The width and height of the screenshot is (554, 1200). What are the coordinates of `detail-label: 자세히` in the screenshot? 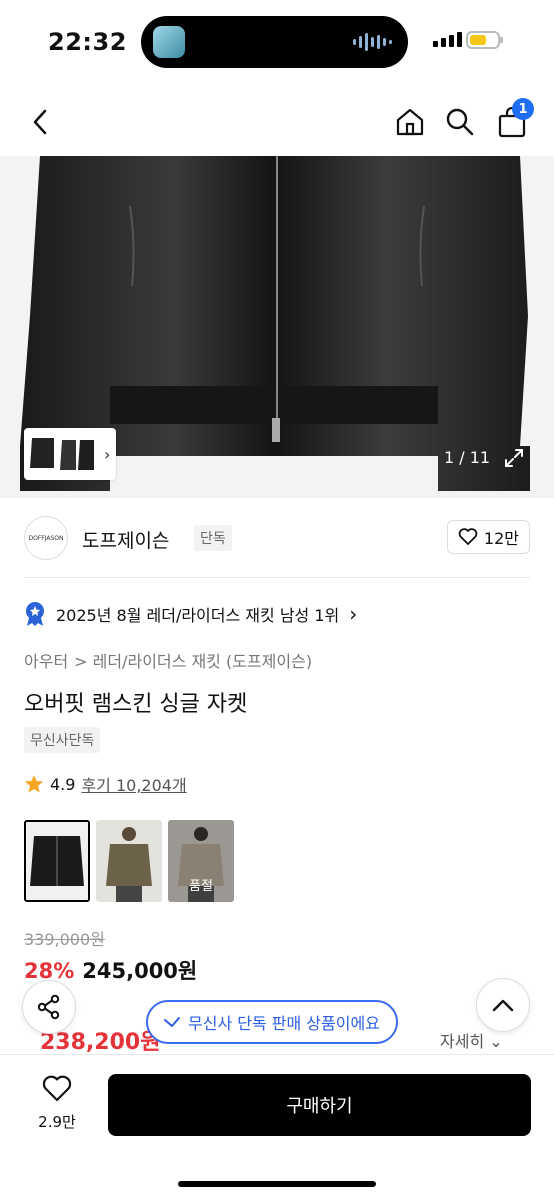 It's located at (462, 1041).